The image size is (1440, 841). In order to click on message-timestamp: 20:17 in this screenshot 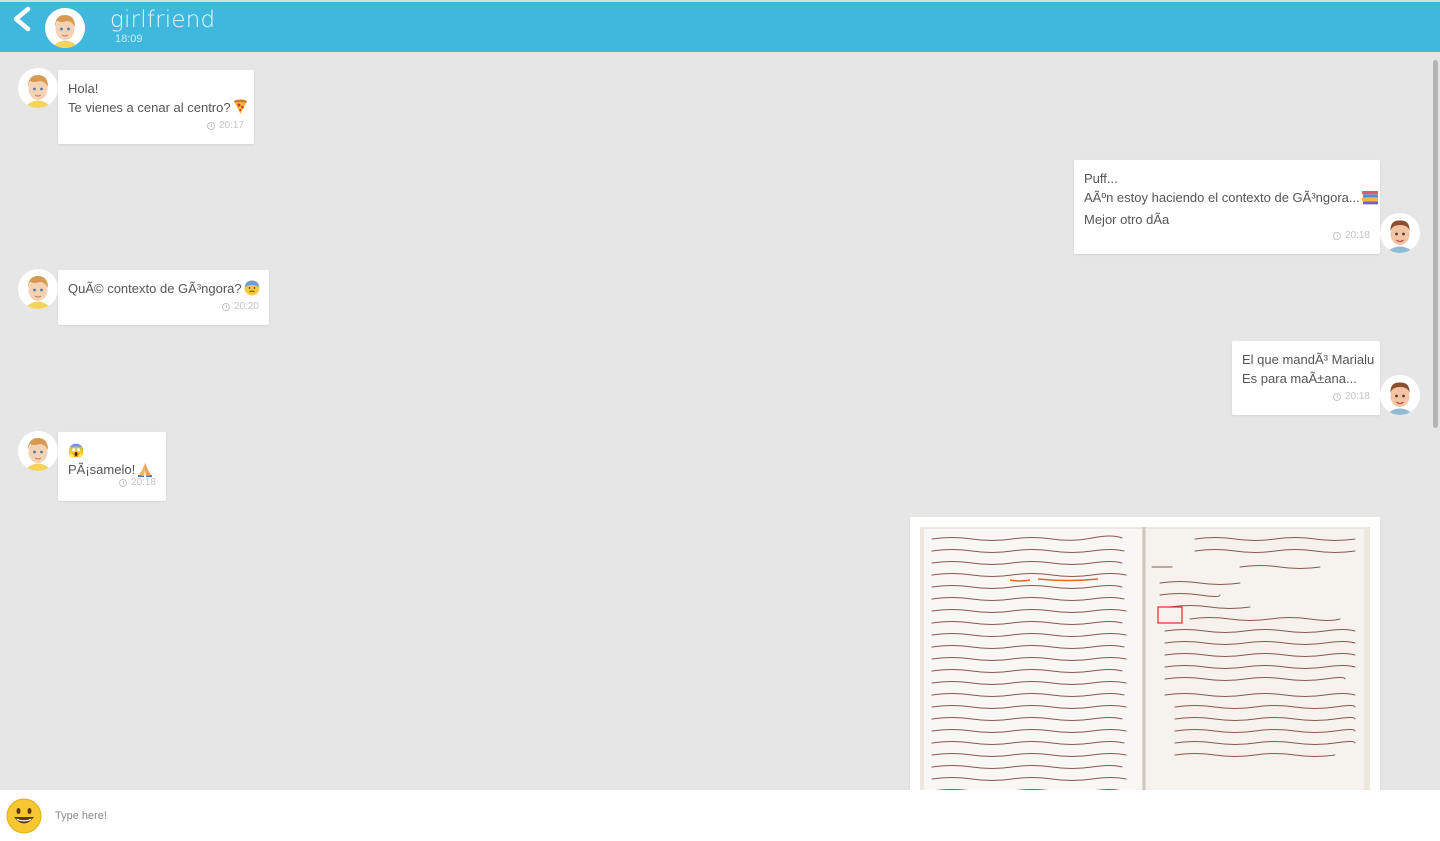, I will do `click(225, 125)`.